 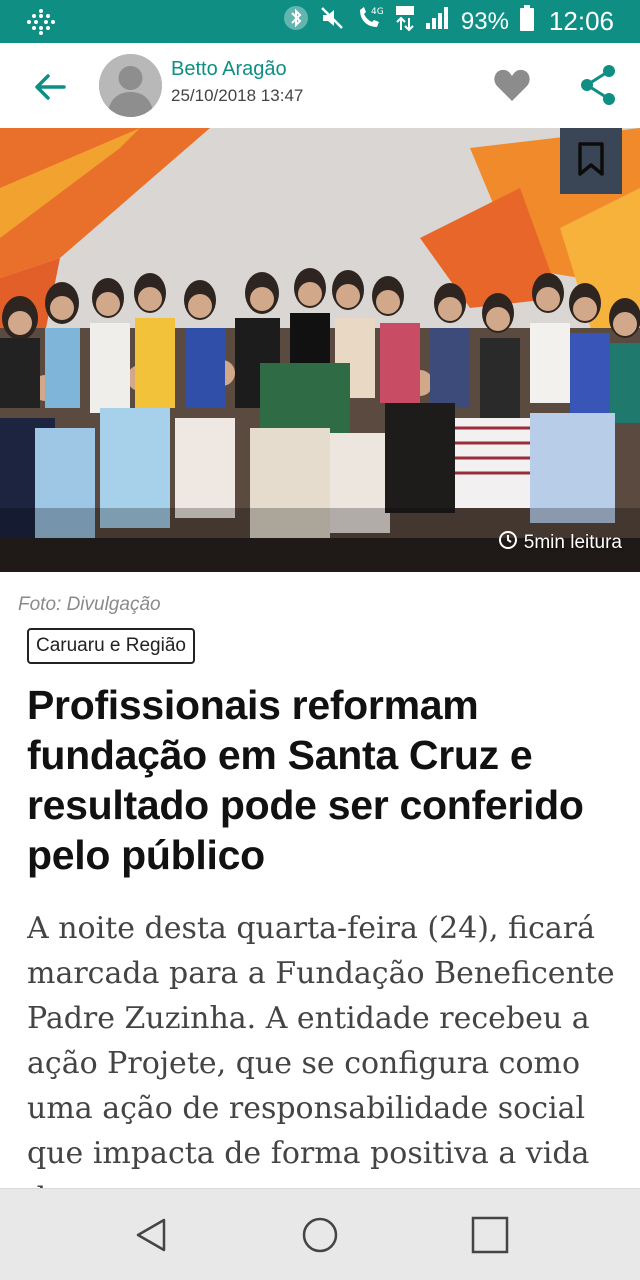 What do you see at coordinates (237, 95) in the screenshot?
I see `publish-date: 25/10/2018 13:47` at bounding box center [237, 95].